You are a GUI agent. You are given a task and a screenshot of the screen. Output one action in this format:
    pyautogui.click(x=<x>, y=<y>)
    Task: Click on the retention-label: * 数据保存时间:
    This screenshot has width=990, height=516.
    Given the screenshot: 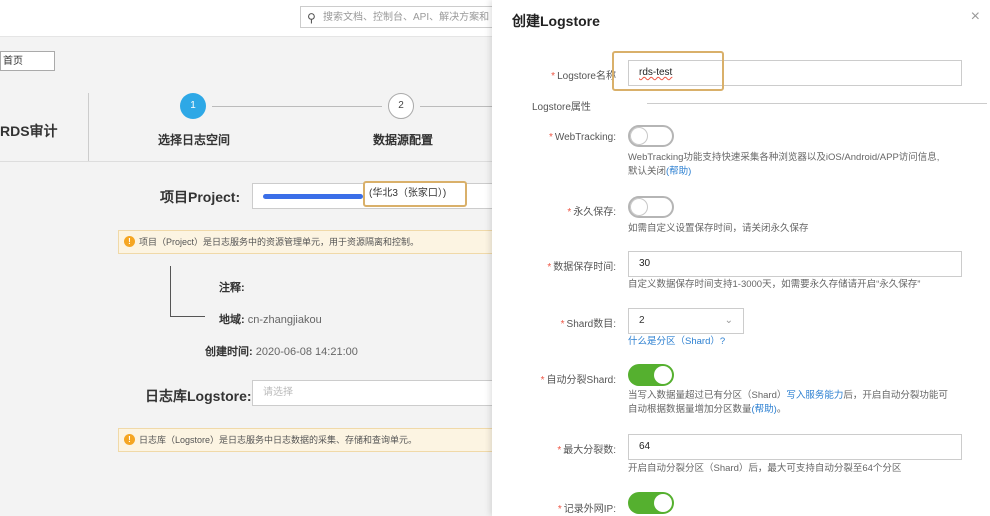 What is the action you would take?
    pyautogui.click(x=581, y=267)
    